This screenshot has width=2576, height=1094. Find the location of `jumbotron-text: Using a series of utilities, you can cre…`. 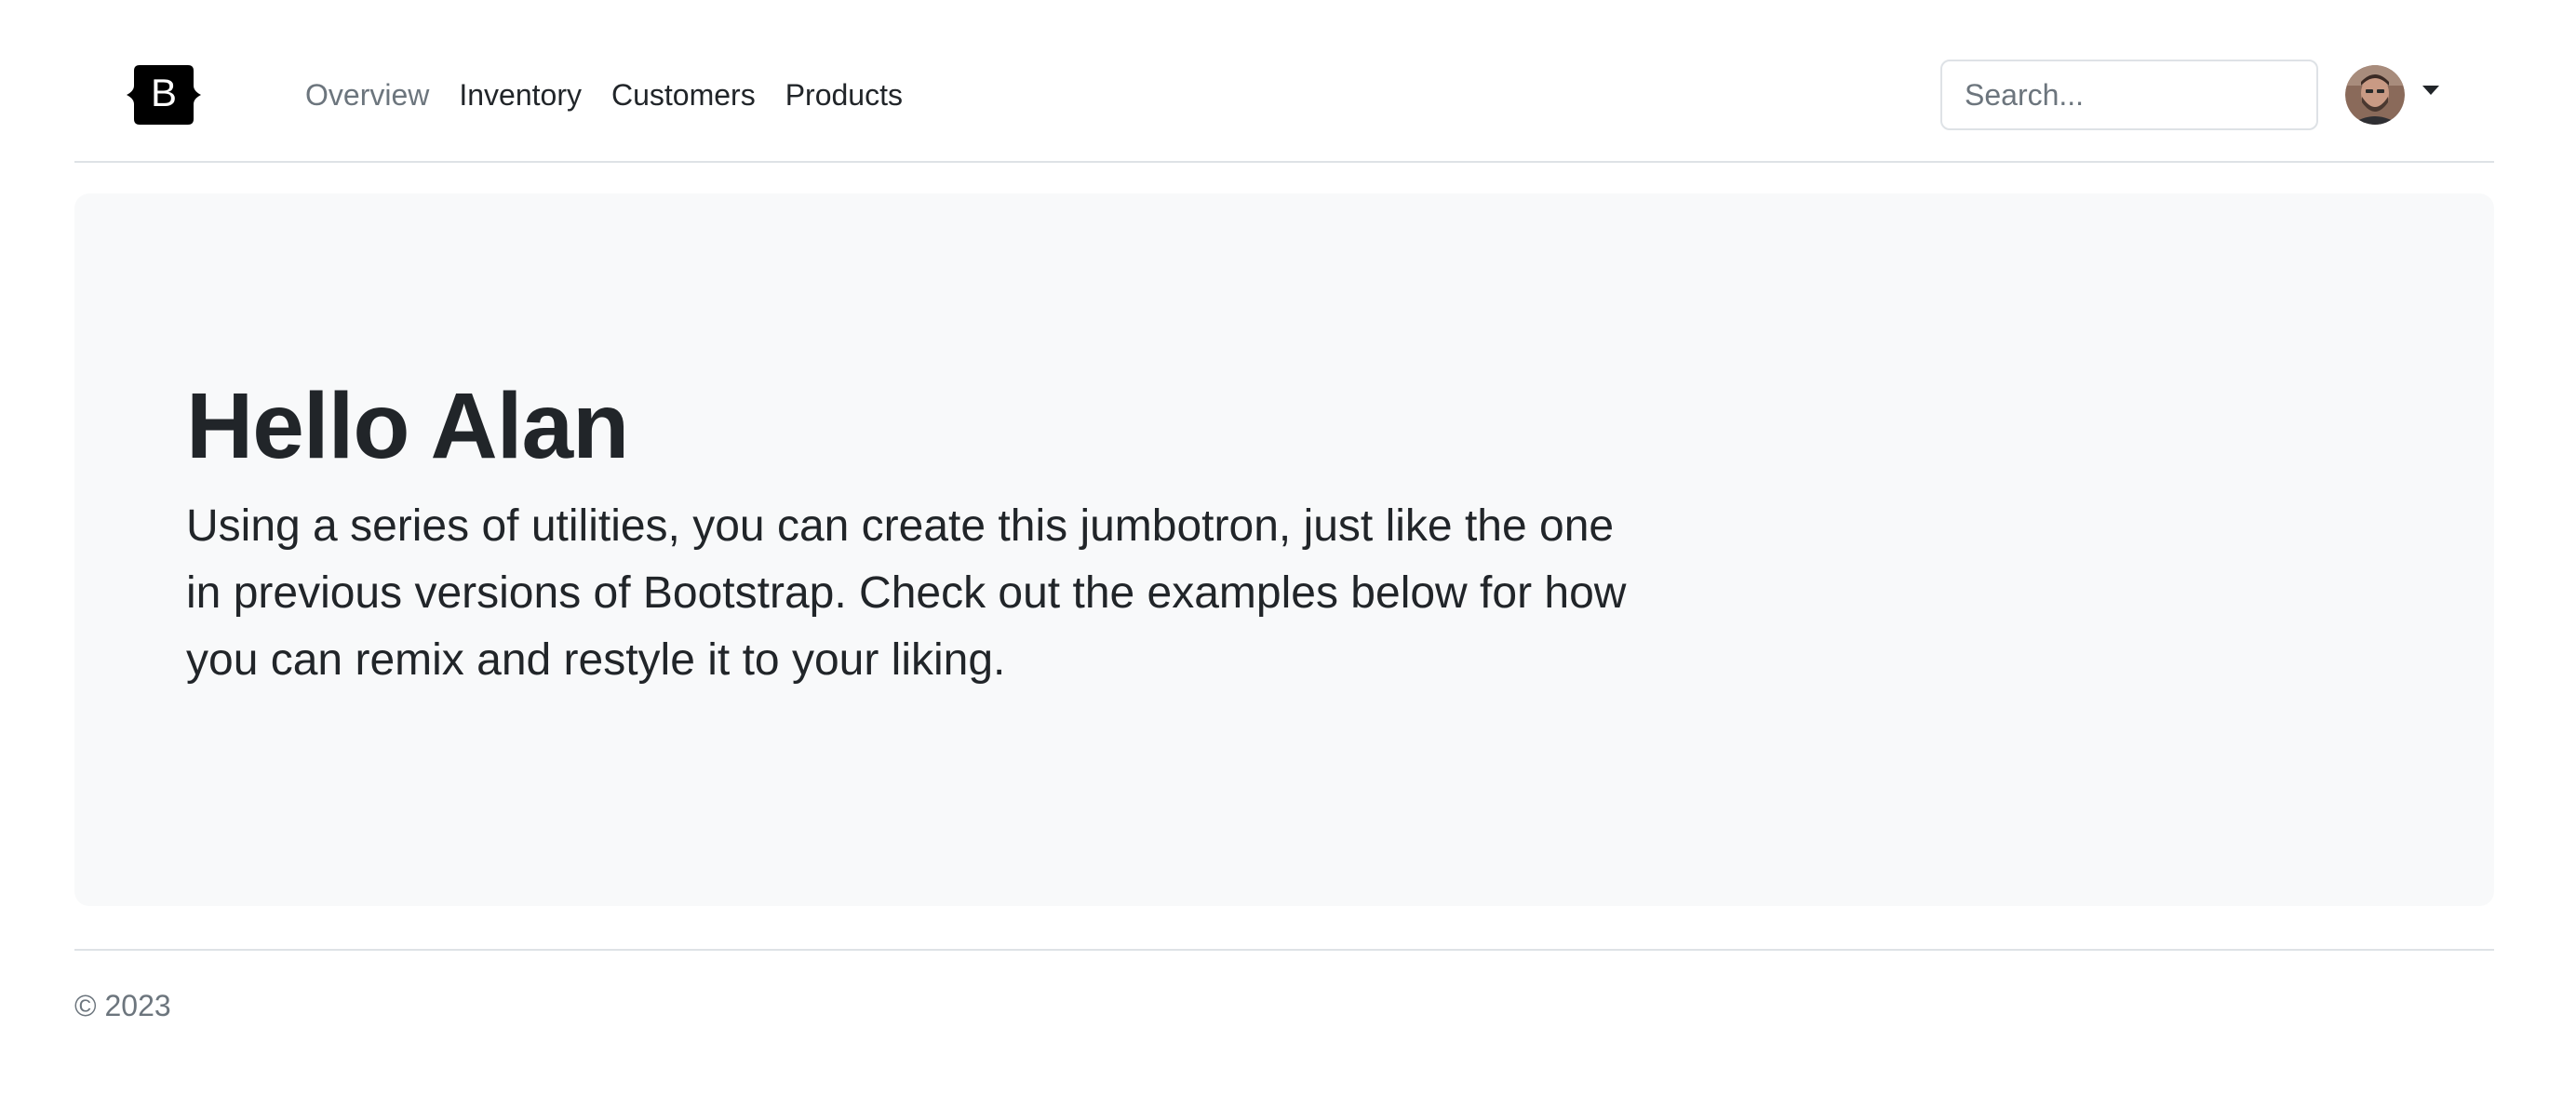

jumbotron-text: Using a series of utilities, you can cre… is located at coordinates (906, 593).